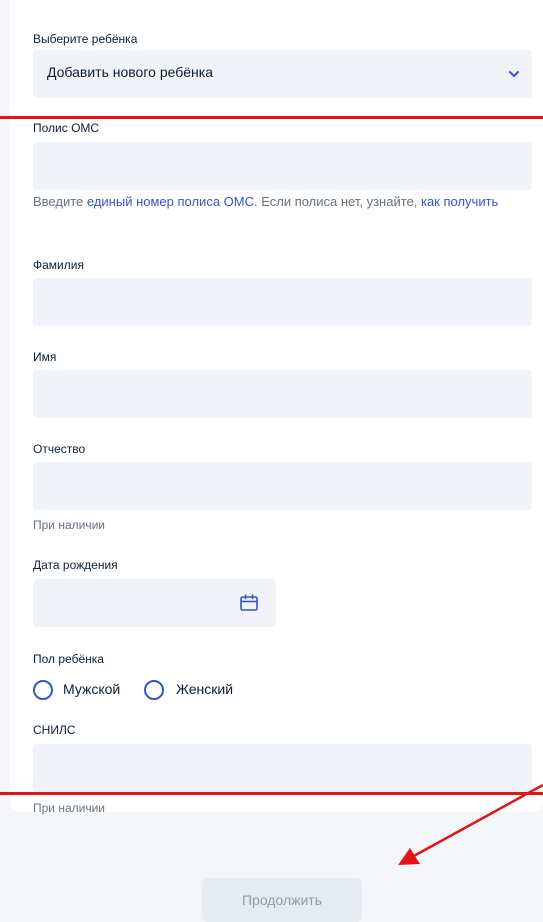  What do you see at coordinates (59, 449) in the screenshot?
I see `patronymic-label: Отчество` at bounding box center [59, 449].